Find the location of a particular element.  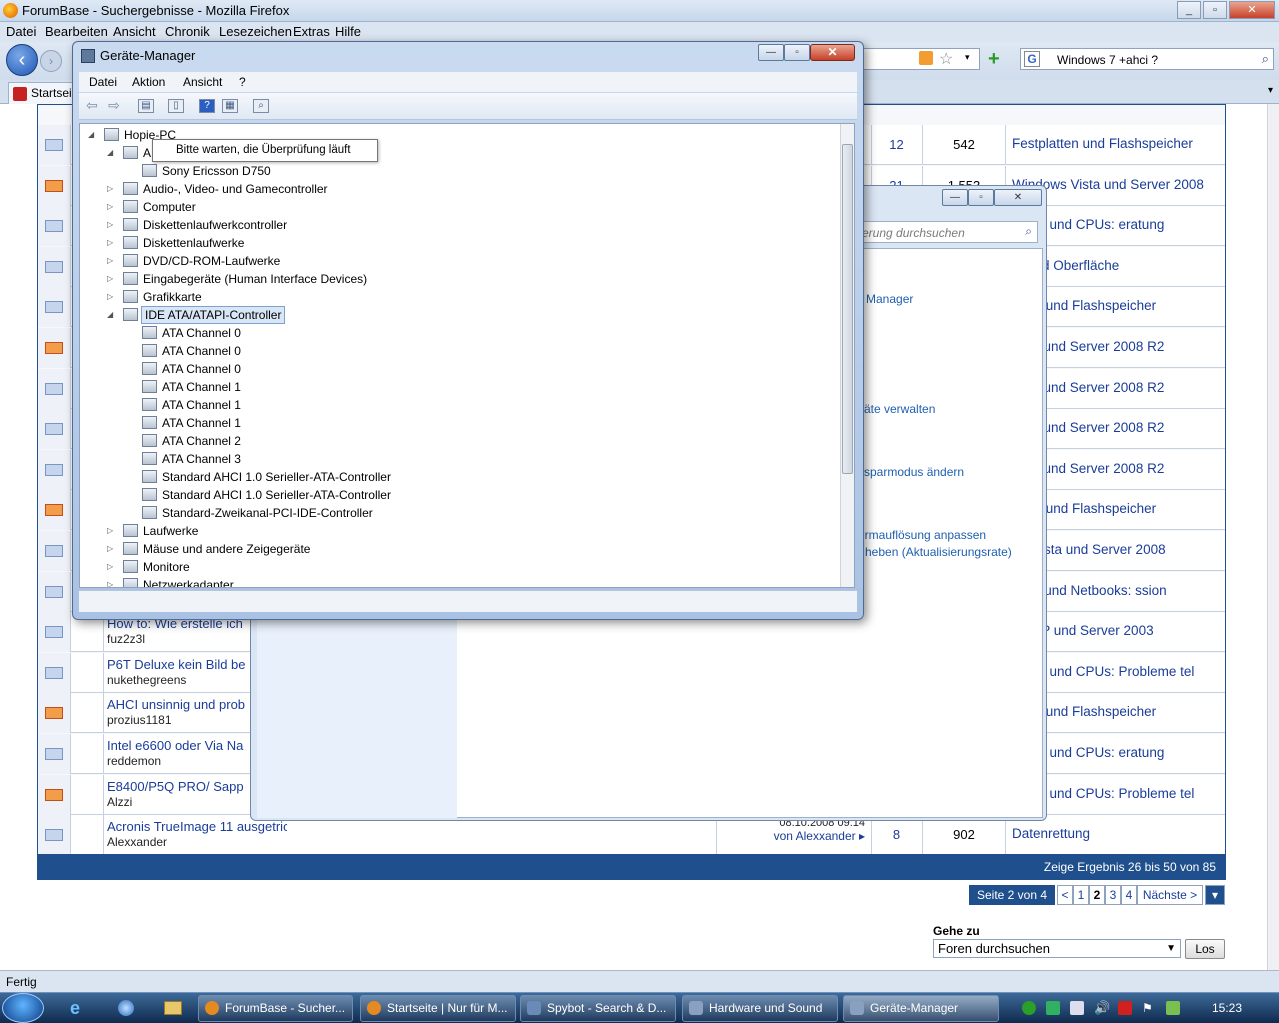

scan-hardware-icon: ⌕ is located at coordinates (261, 106).